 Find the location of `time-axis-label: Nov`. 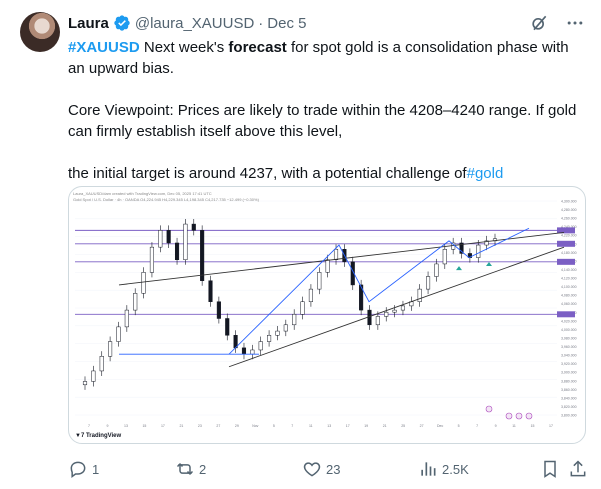

time-axis-label: Nov is located at coordinates (255, 426).